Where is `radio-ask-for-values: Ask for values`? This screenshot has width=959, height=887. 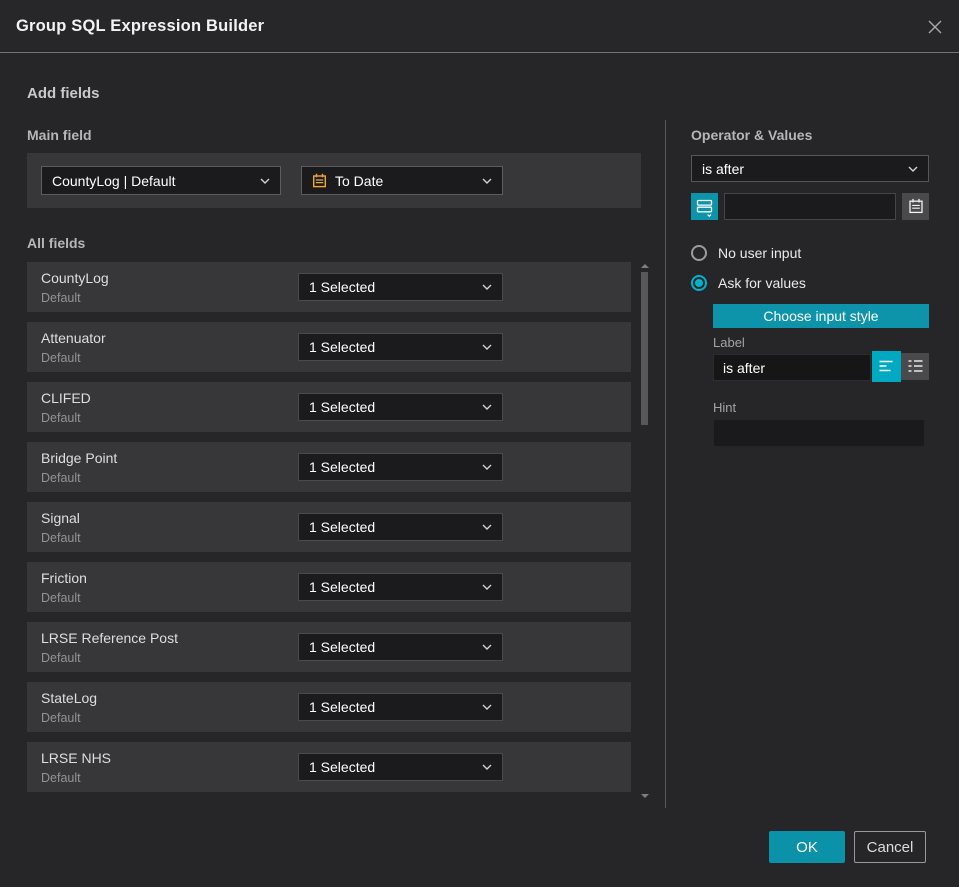
radio-ask-for-values: Ask for values is located at coordinates (748, 283).